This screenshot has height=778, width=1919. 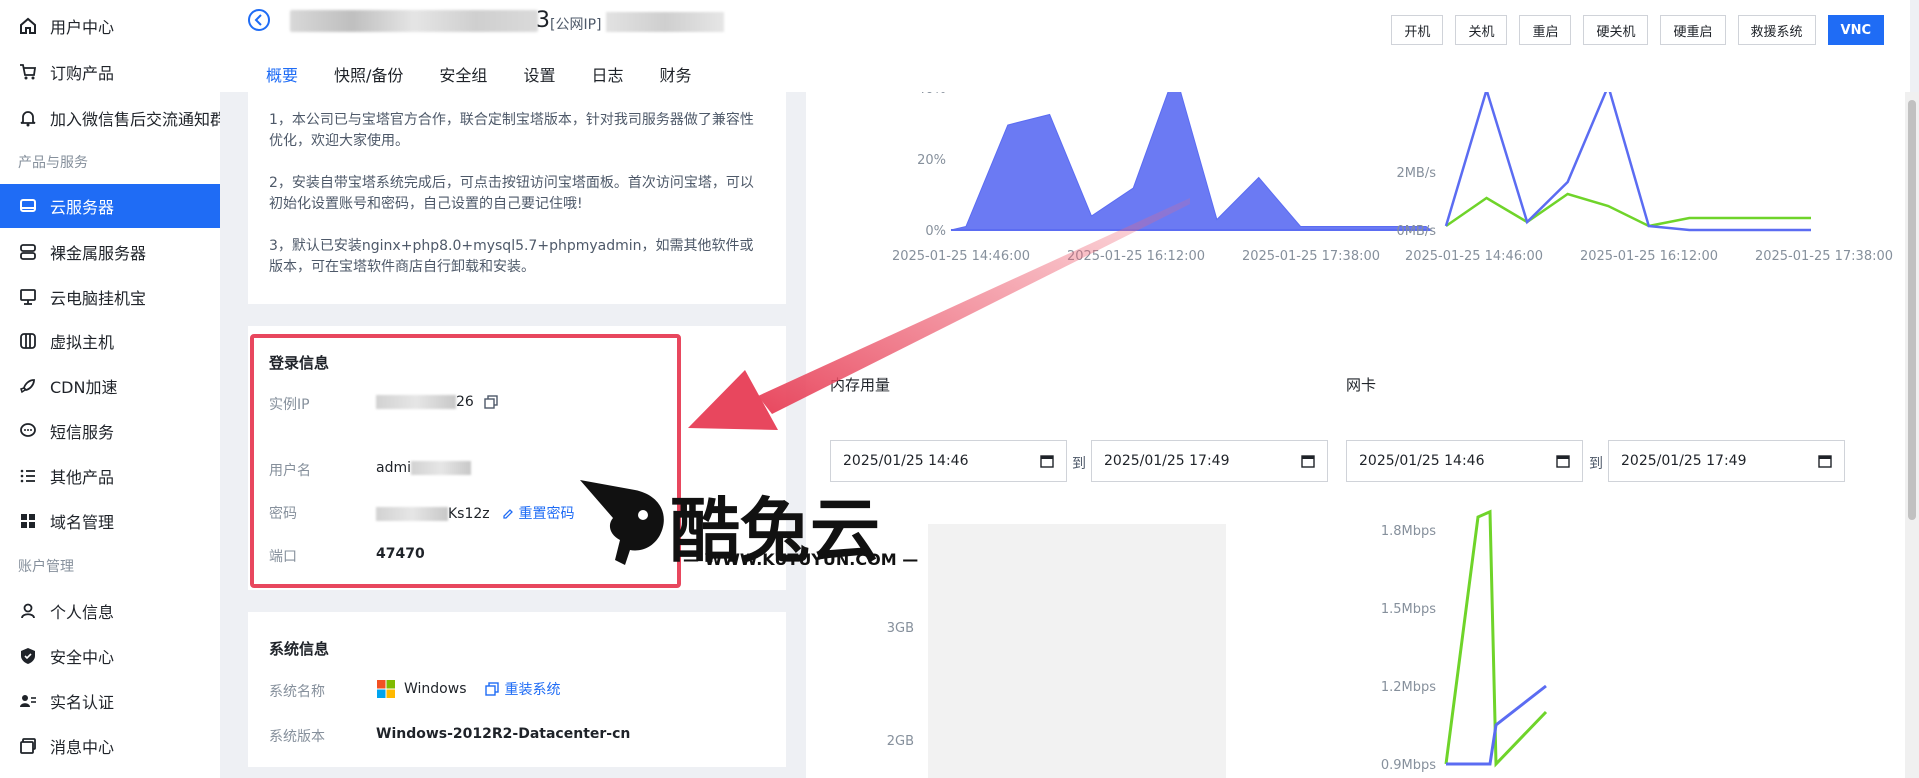 I want to click on annotation-arrow, so click(x=939, y=314).